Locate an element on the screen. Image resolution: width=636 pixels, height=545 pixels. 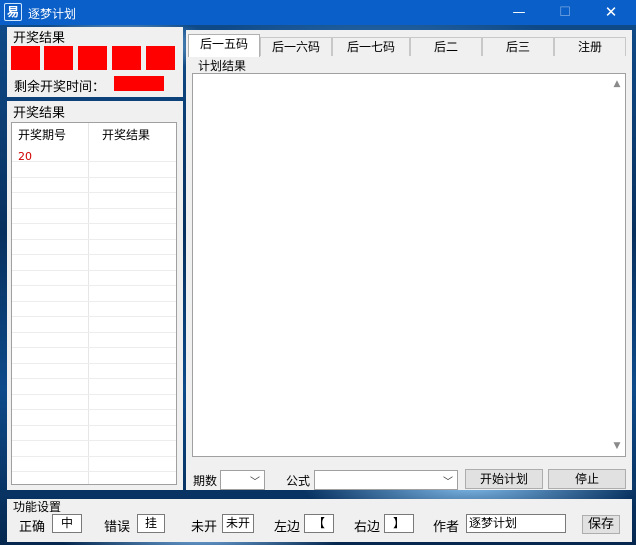
minimize-button: — is located at coordinates (519, 12).